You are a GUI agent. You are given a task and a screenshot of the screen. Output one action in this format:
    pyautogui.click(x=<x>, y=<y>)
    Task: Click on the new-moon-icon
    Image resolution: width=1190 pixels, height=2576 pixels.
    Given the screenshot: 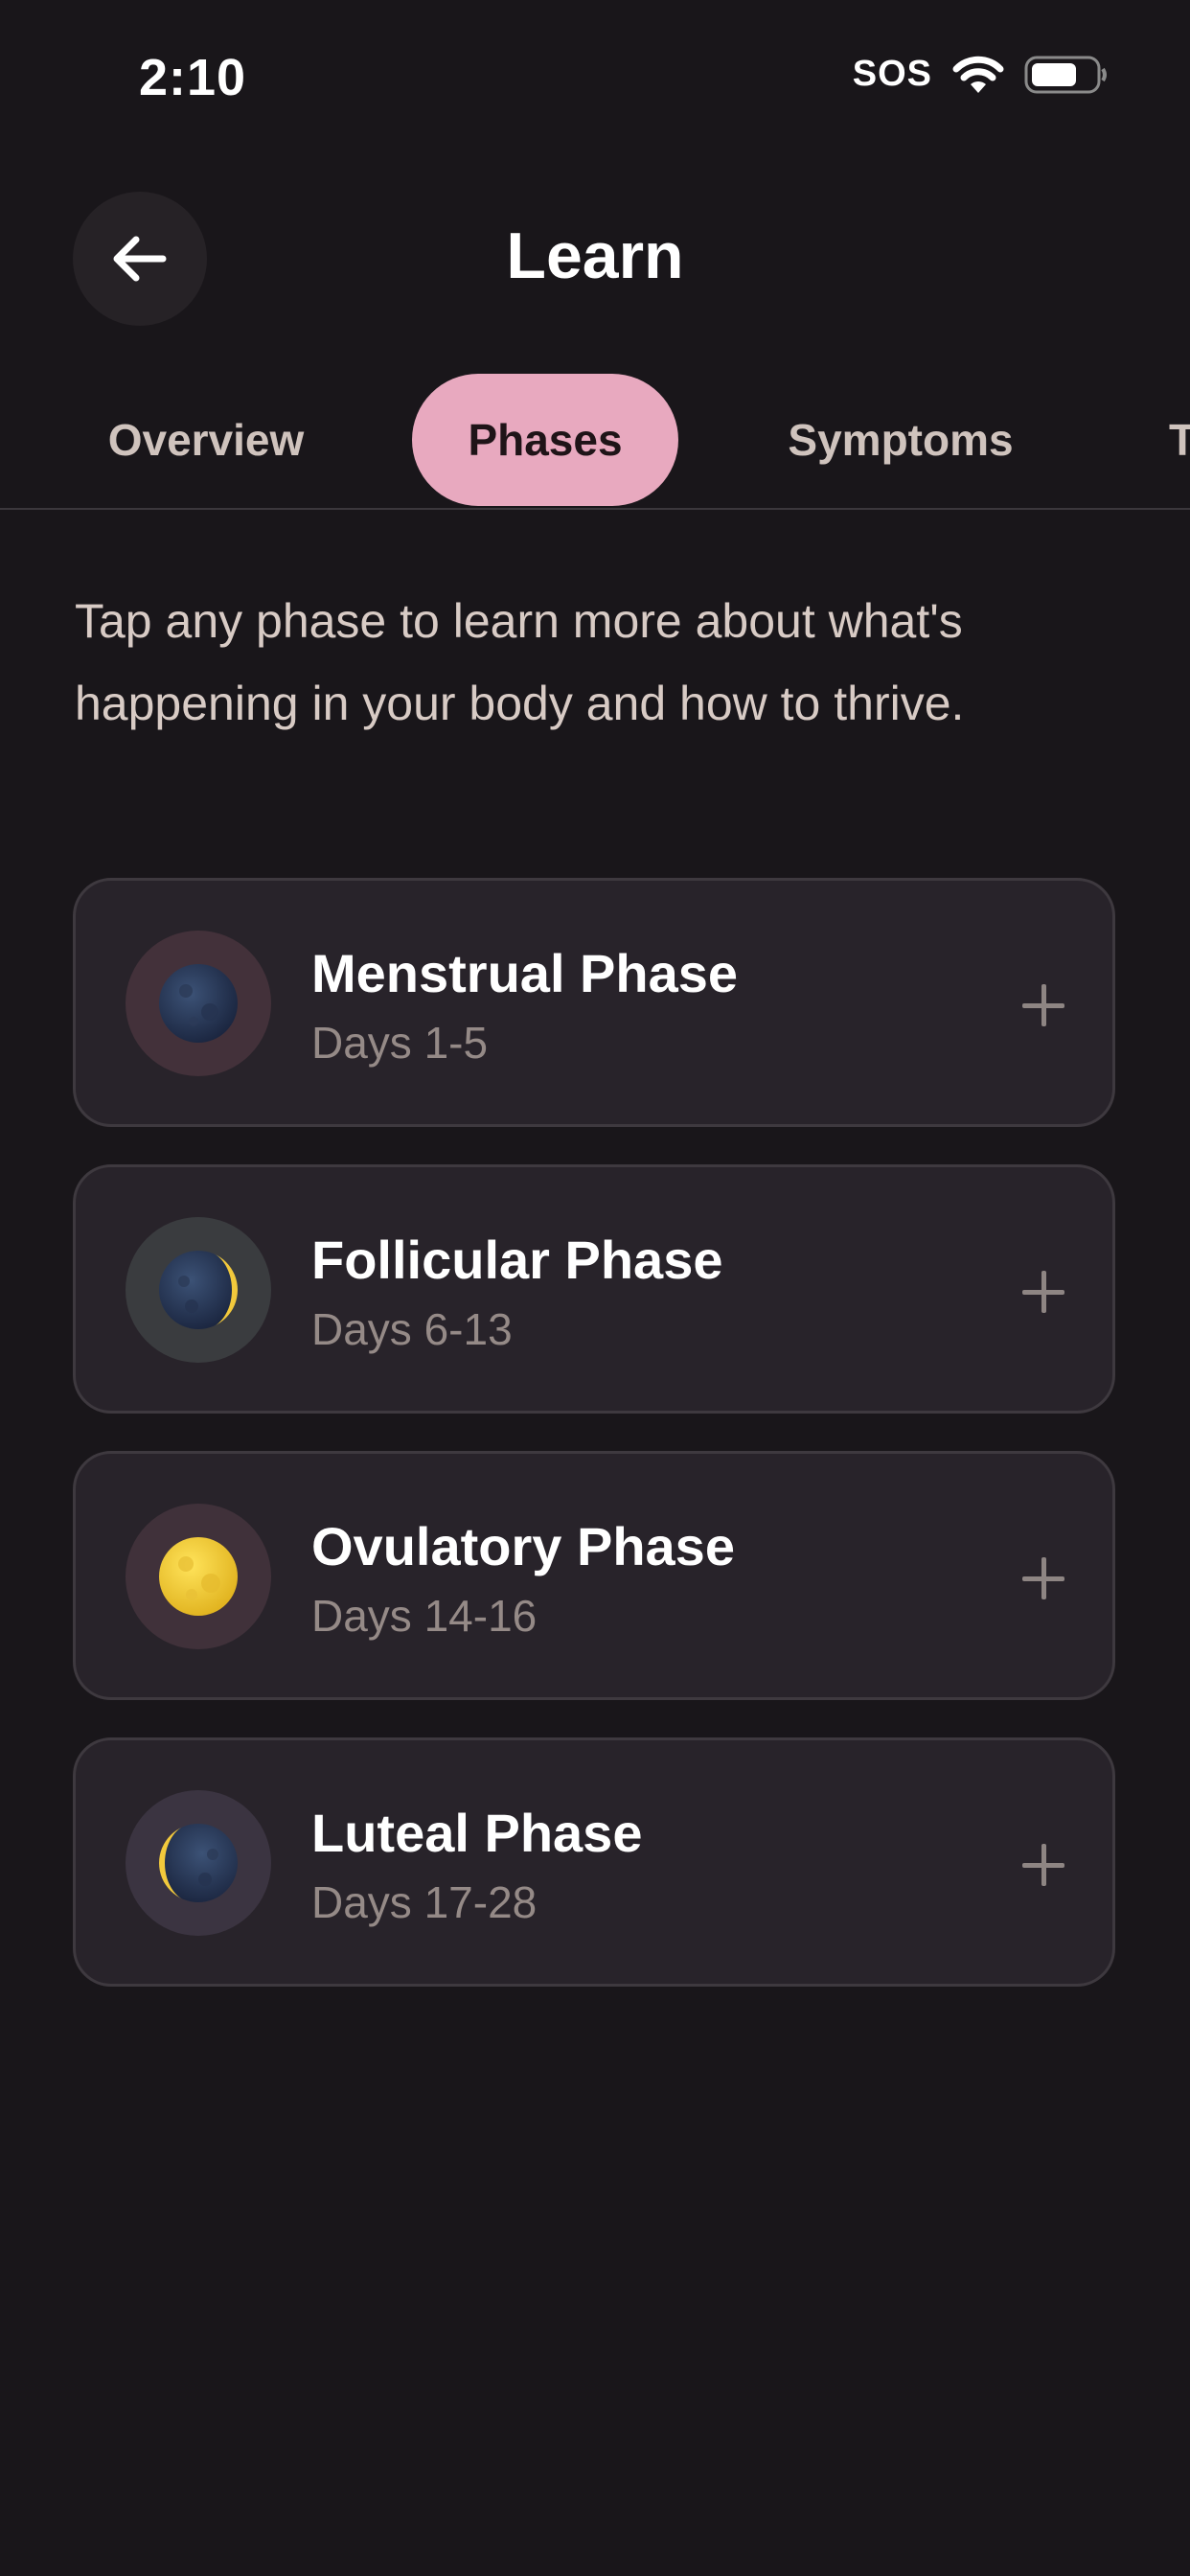 What is the action you would take?
    pyautogui.click(x=199, y=1004)
    